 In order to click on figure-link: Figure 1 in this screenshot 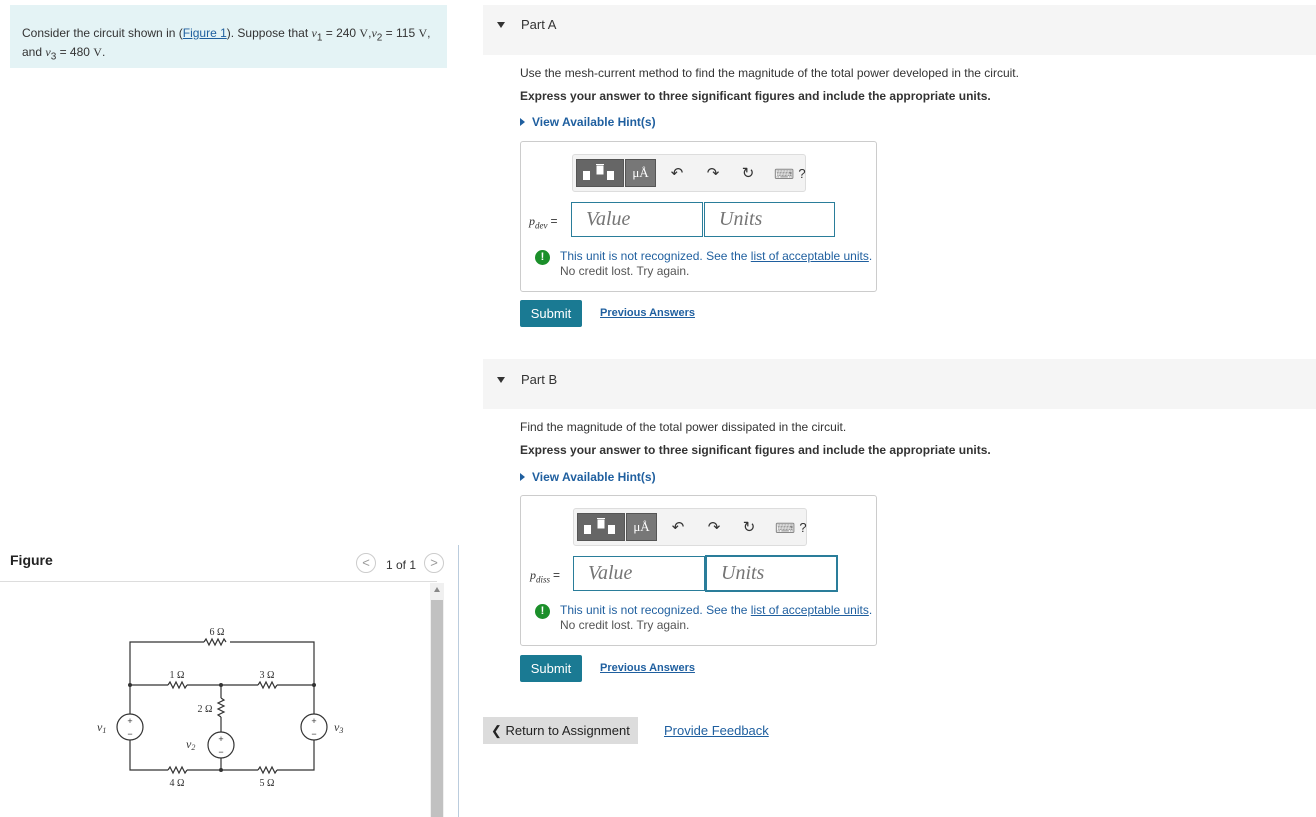, I will do `click(205, 33)`.